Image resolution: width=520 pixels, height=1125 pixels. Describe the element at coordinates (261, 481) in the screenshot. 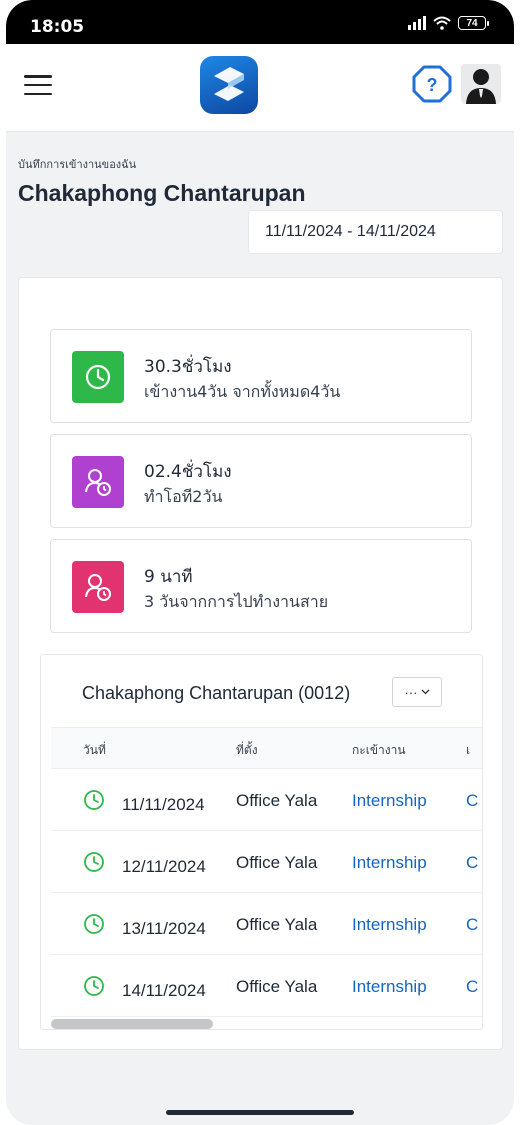

I see `stat-card-overtime: 02.4ชั่วโมง ทำโอที2วัน` at that location.